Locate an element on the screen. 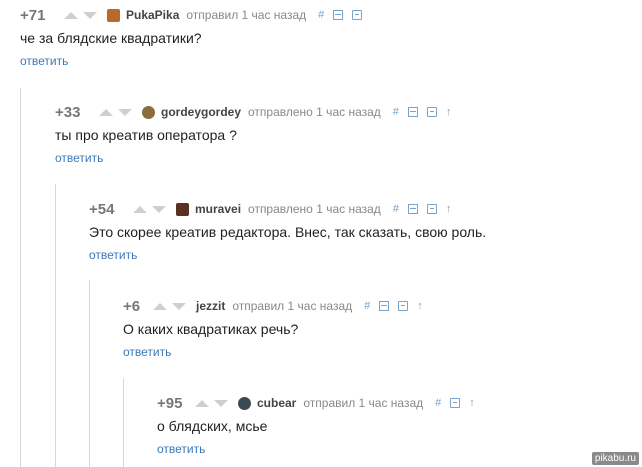  comment-header: +6 jezzit отправил 1 час назад # ↑ is located at coordinates (277, 306).